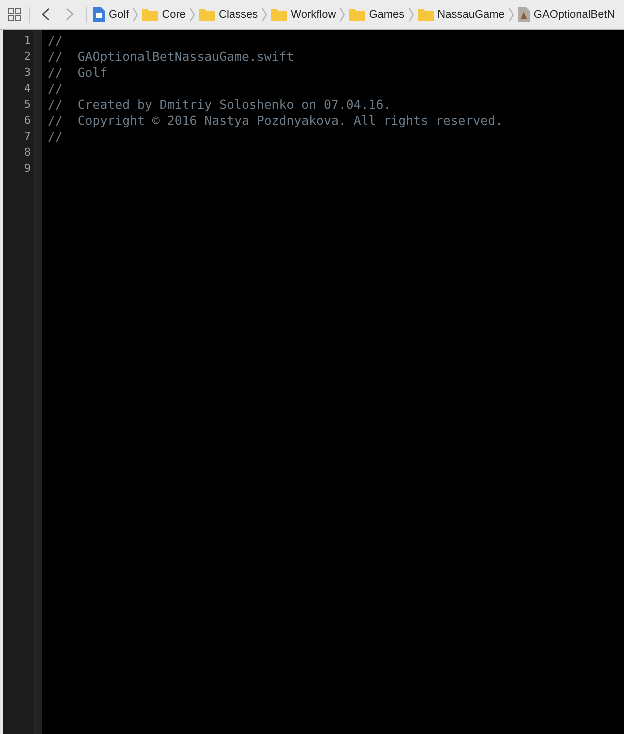 The width and height of the screenshot is (624, 734). I want to click on breadcrumb-item: Workflow, so click(303, 14).